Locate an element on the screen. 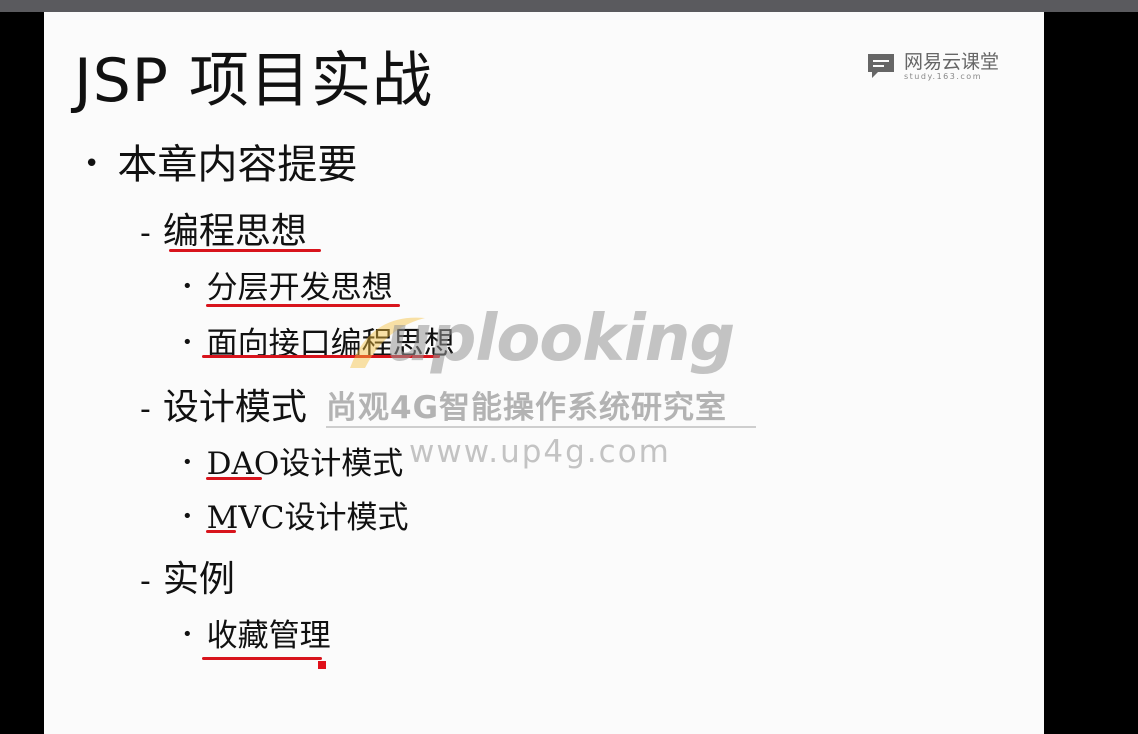 Image resolution: width=1138 pixels, height=734 pixels. section-label: 设计模式 is located at coordinates (234, 407).